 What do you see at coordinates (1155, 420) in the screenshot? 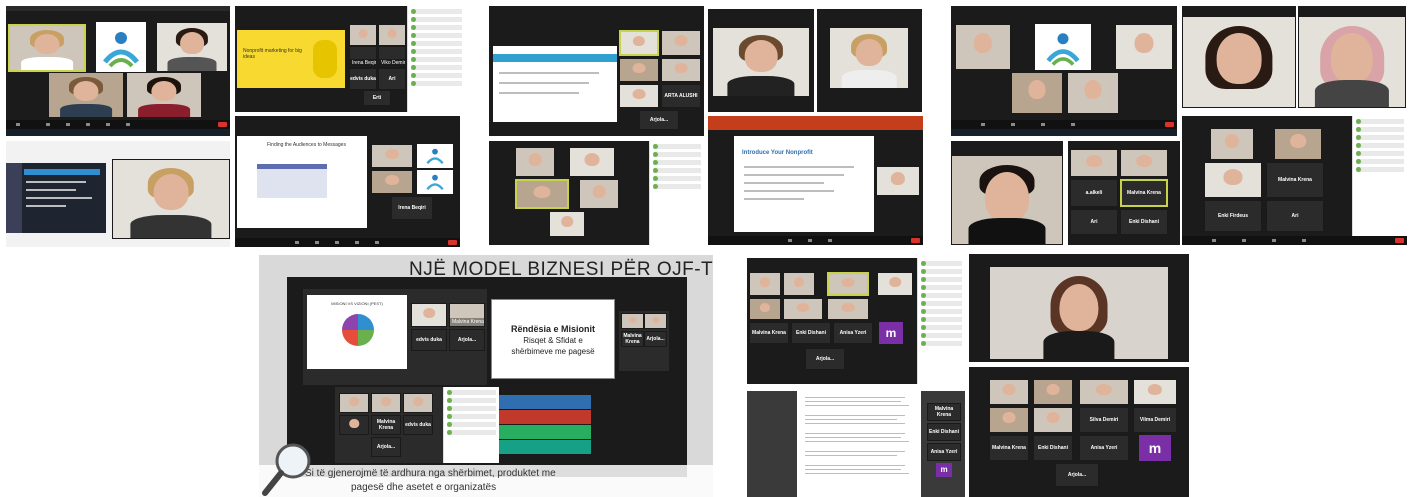
I see `participant-tile: Vilma Demiri` at bounding box center [1155, 420].